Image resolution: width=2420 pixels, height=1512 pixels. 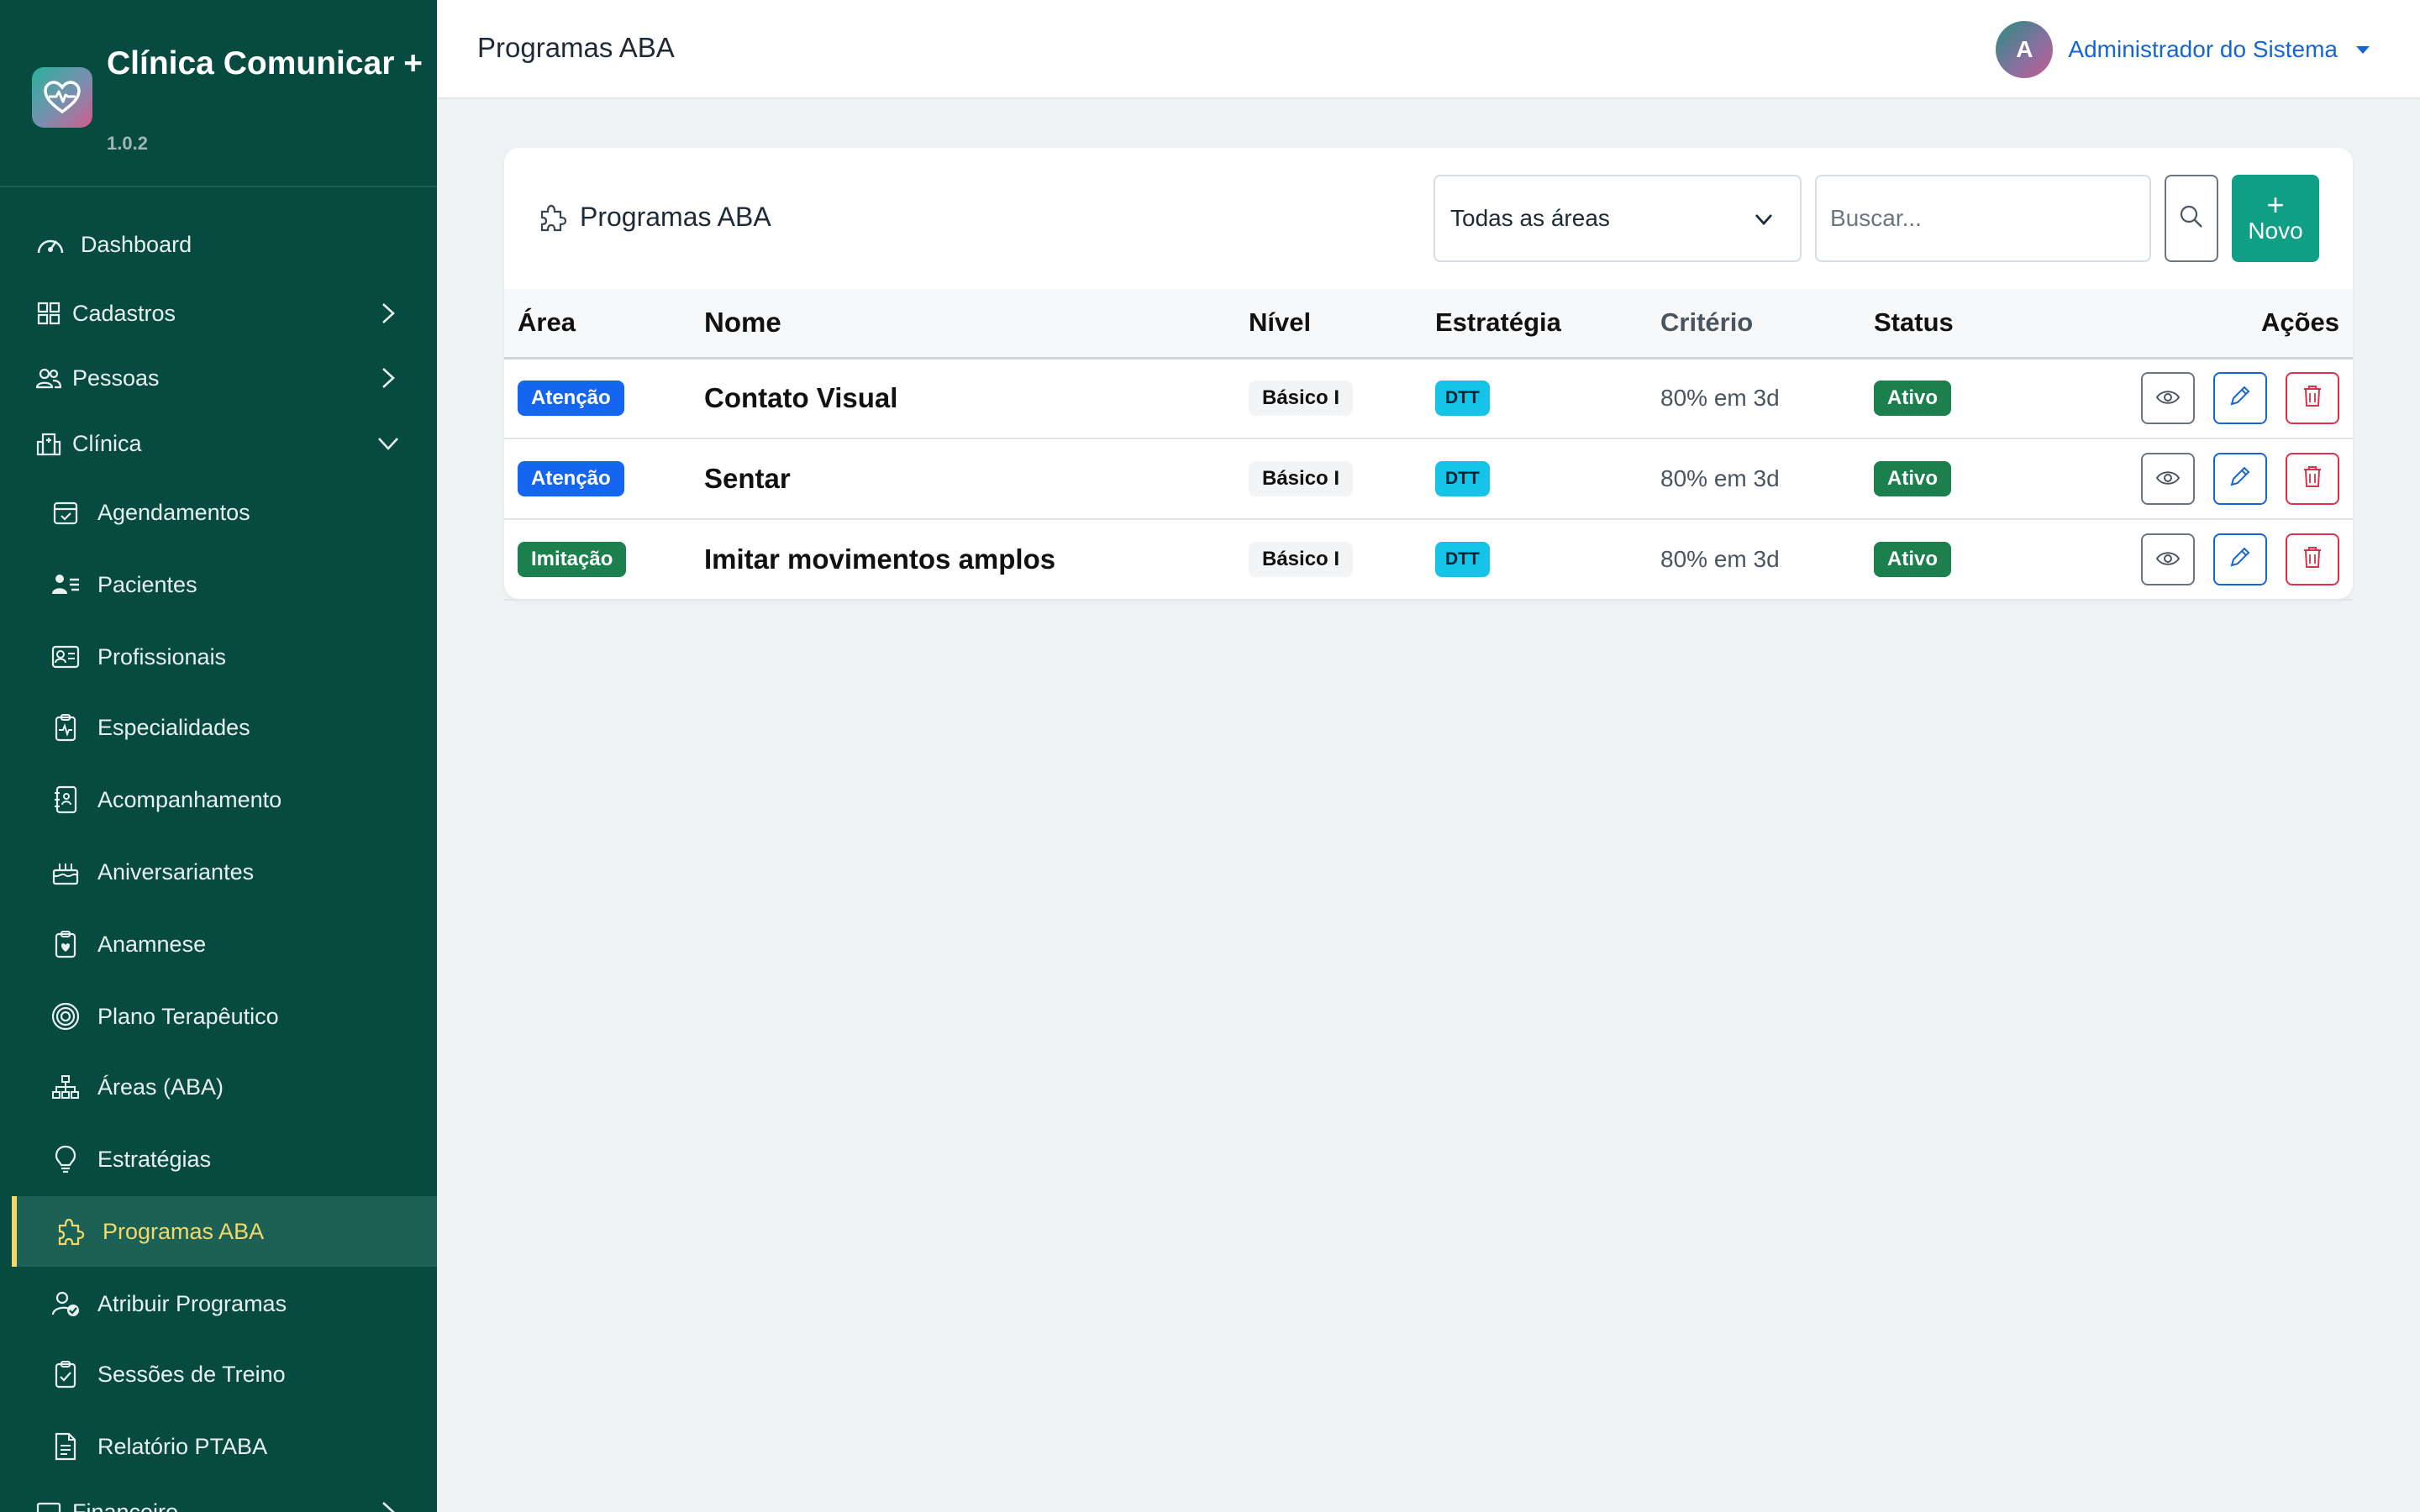 I want to click on sidebar-item-label: Dashboard, so click(x=136, y=244).